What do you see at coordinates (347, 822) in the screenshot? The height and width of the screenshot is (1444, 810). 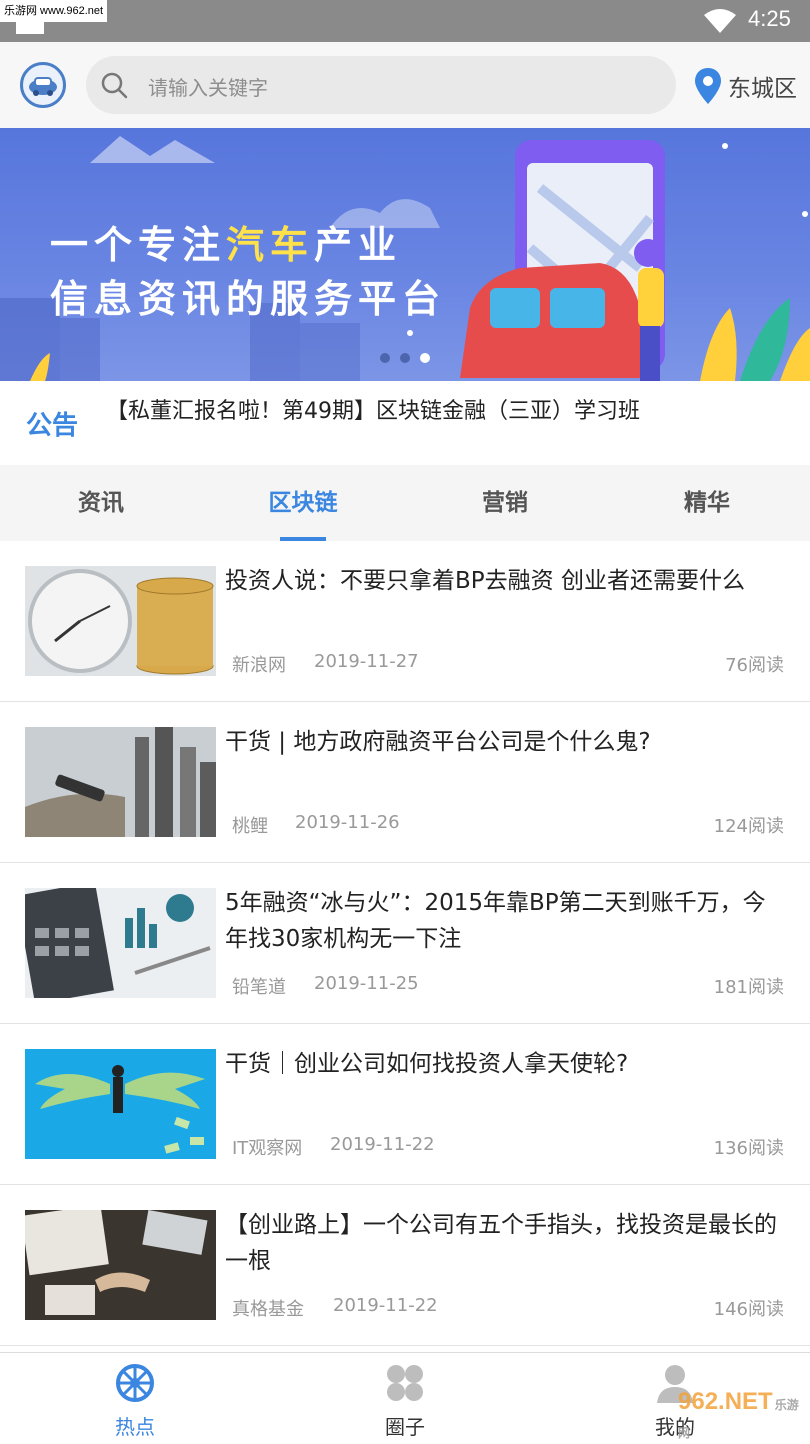 I see `article-date: 2019-11-26` at bounding box center [347, 822].